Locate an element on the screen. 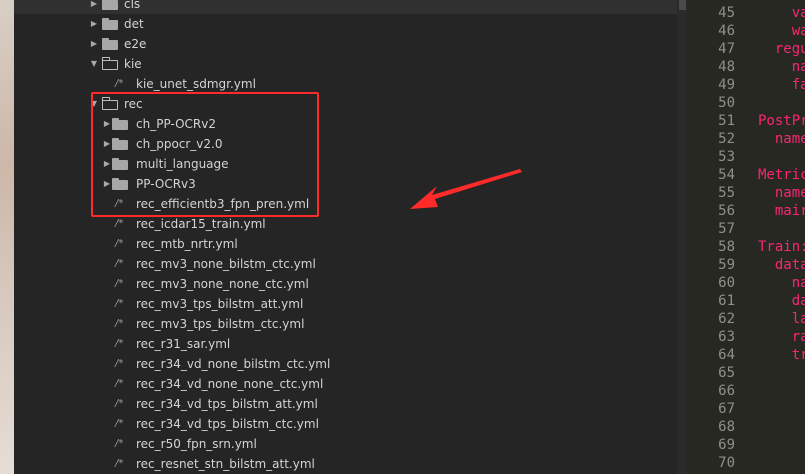 The height and width of the screenshot is (474, 805). line-number: 47 is located at coordinates (726, 49).